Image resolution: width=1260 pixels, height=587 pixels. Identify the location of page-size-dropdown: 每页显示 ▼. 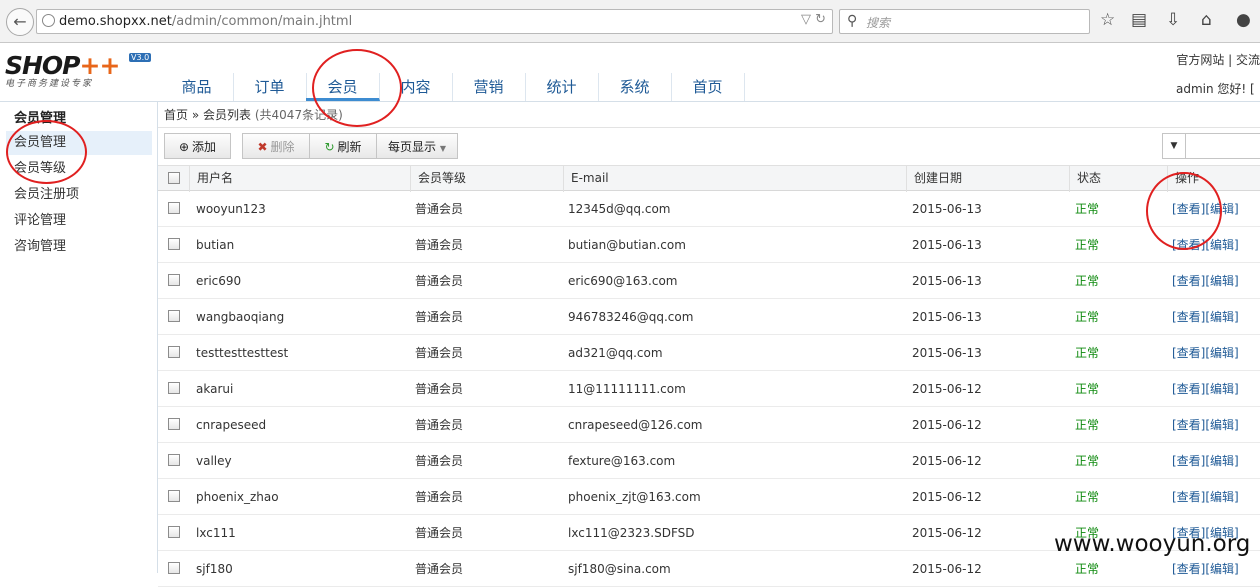
(417, 146).